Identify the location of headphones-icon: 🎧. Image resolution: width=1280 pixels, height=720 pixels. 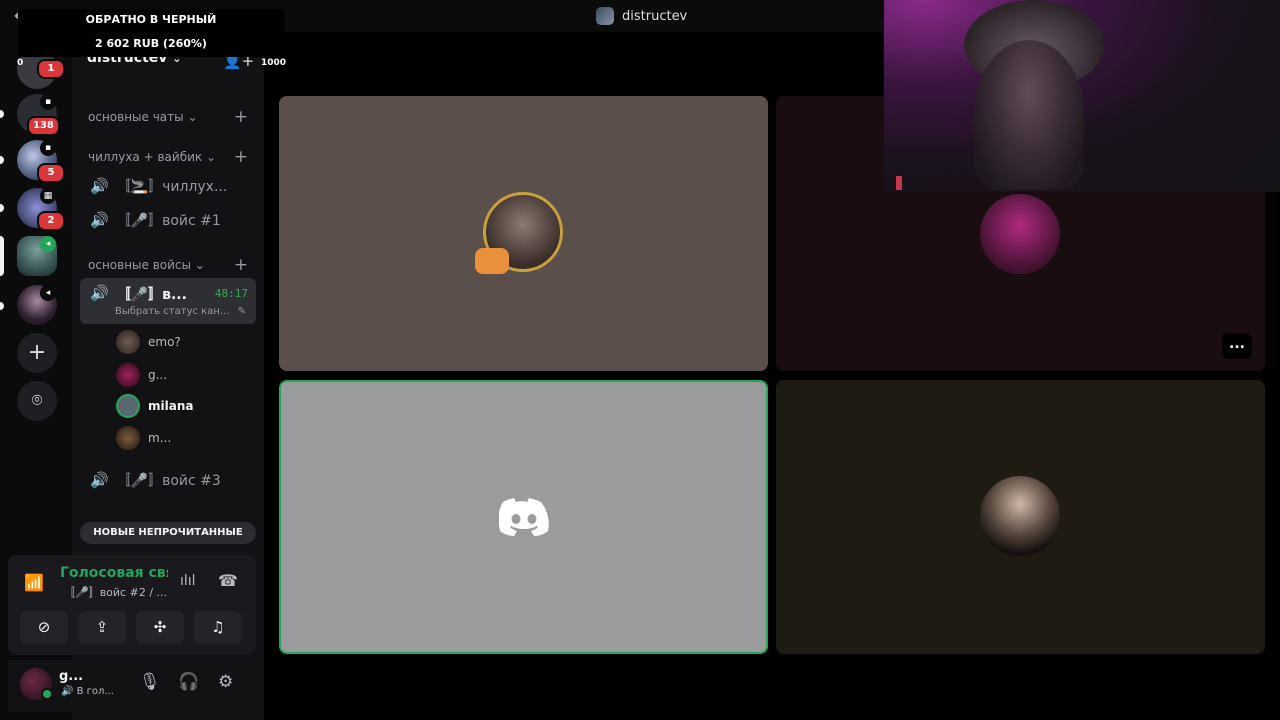
(188, 682).